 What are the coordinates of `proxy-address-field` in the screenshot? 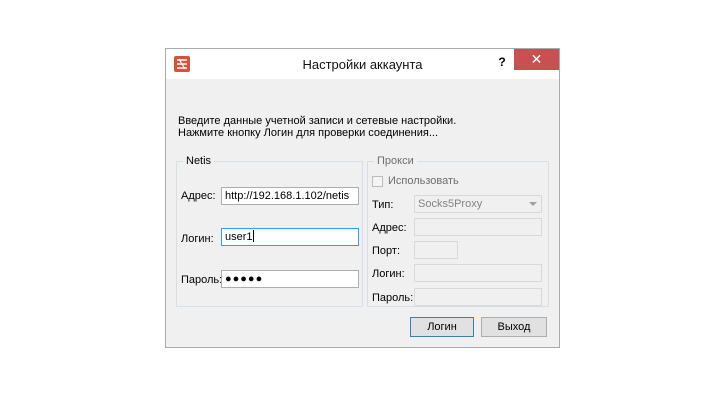 It's located at (478, 227).